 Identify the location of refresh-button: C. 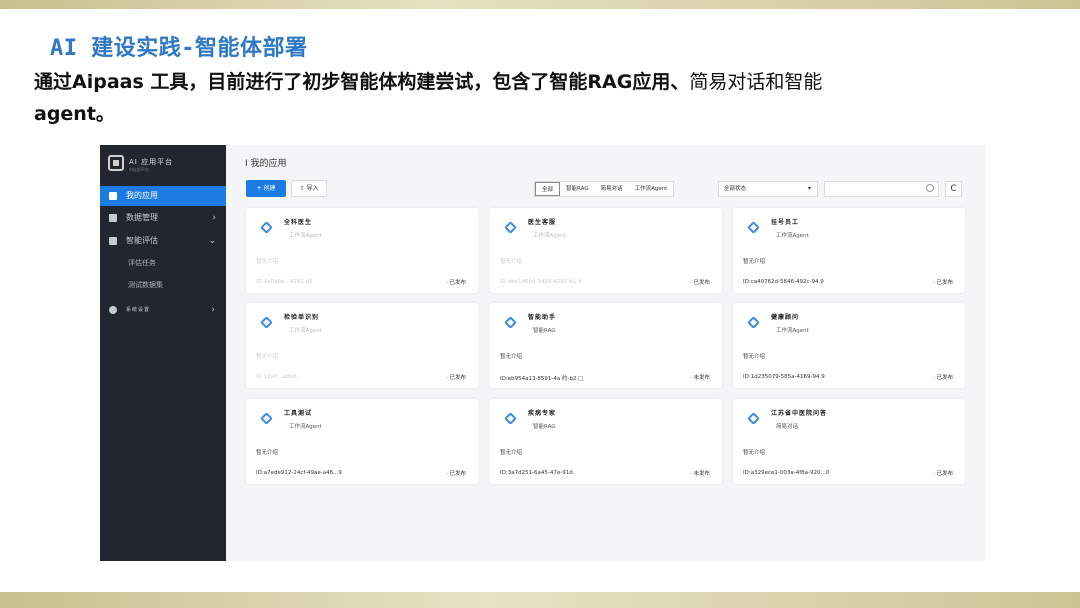
(953, 189).